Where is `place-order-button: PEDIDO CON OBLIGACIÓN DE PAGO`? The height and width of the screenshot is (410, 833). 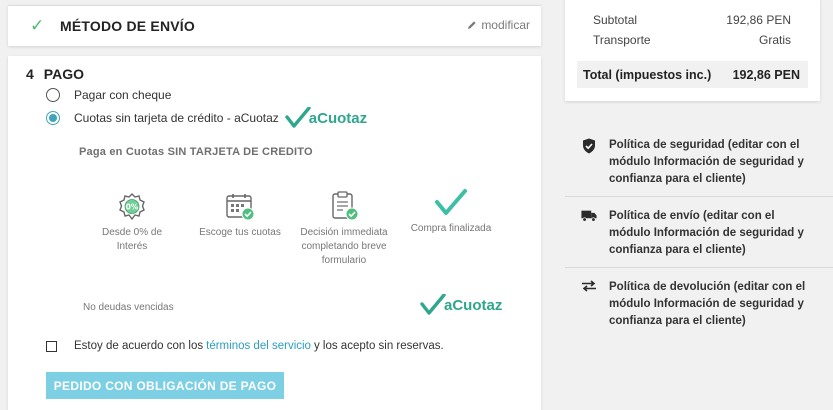 place-order-button: PEDIDO CON OBLIGACIÓN DE PAGO is located at coordinates (165, 385).